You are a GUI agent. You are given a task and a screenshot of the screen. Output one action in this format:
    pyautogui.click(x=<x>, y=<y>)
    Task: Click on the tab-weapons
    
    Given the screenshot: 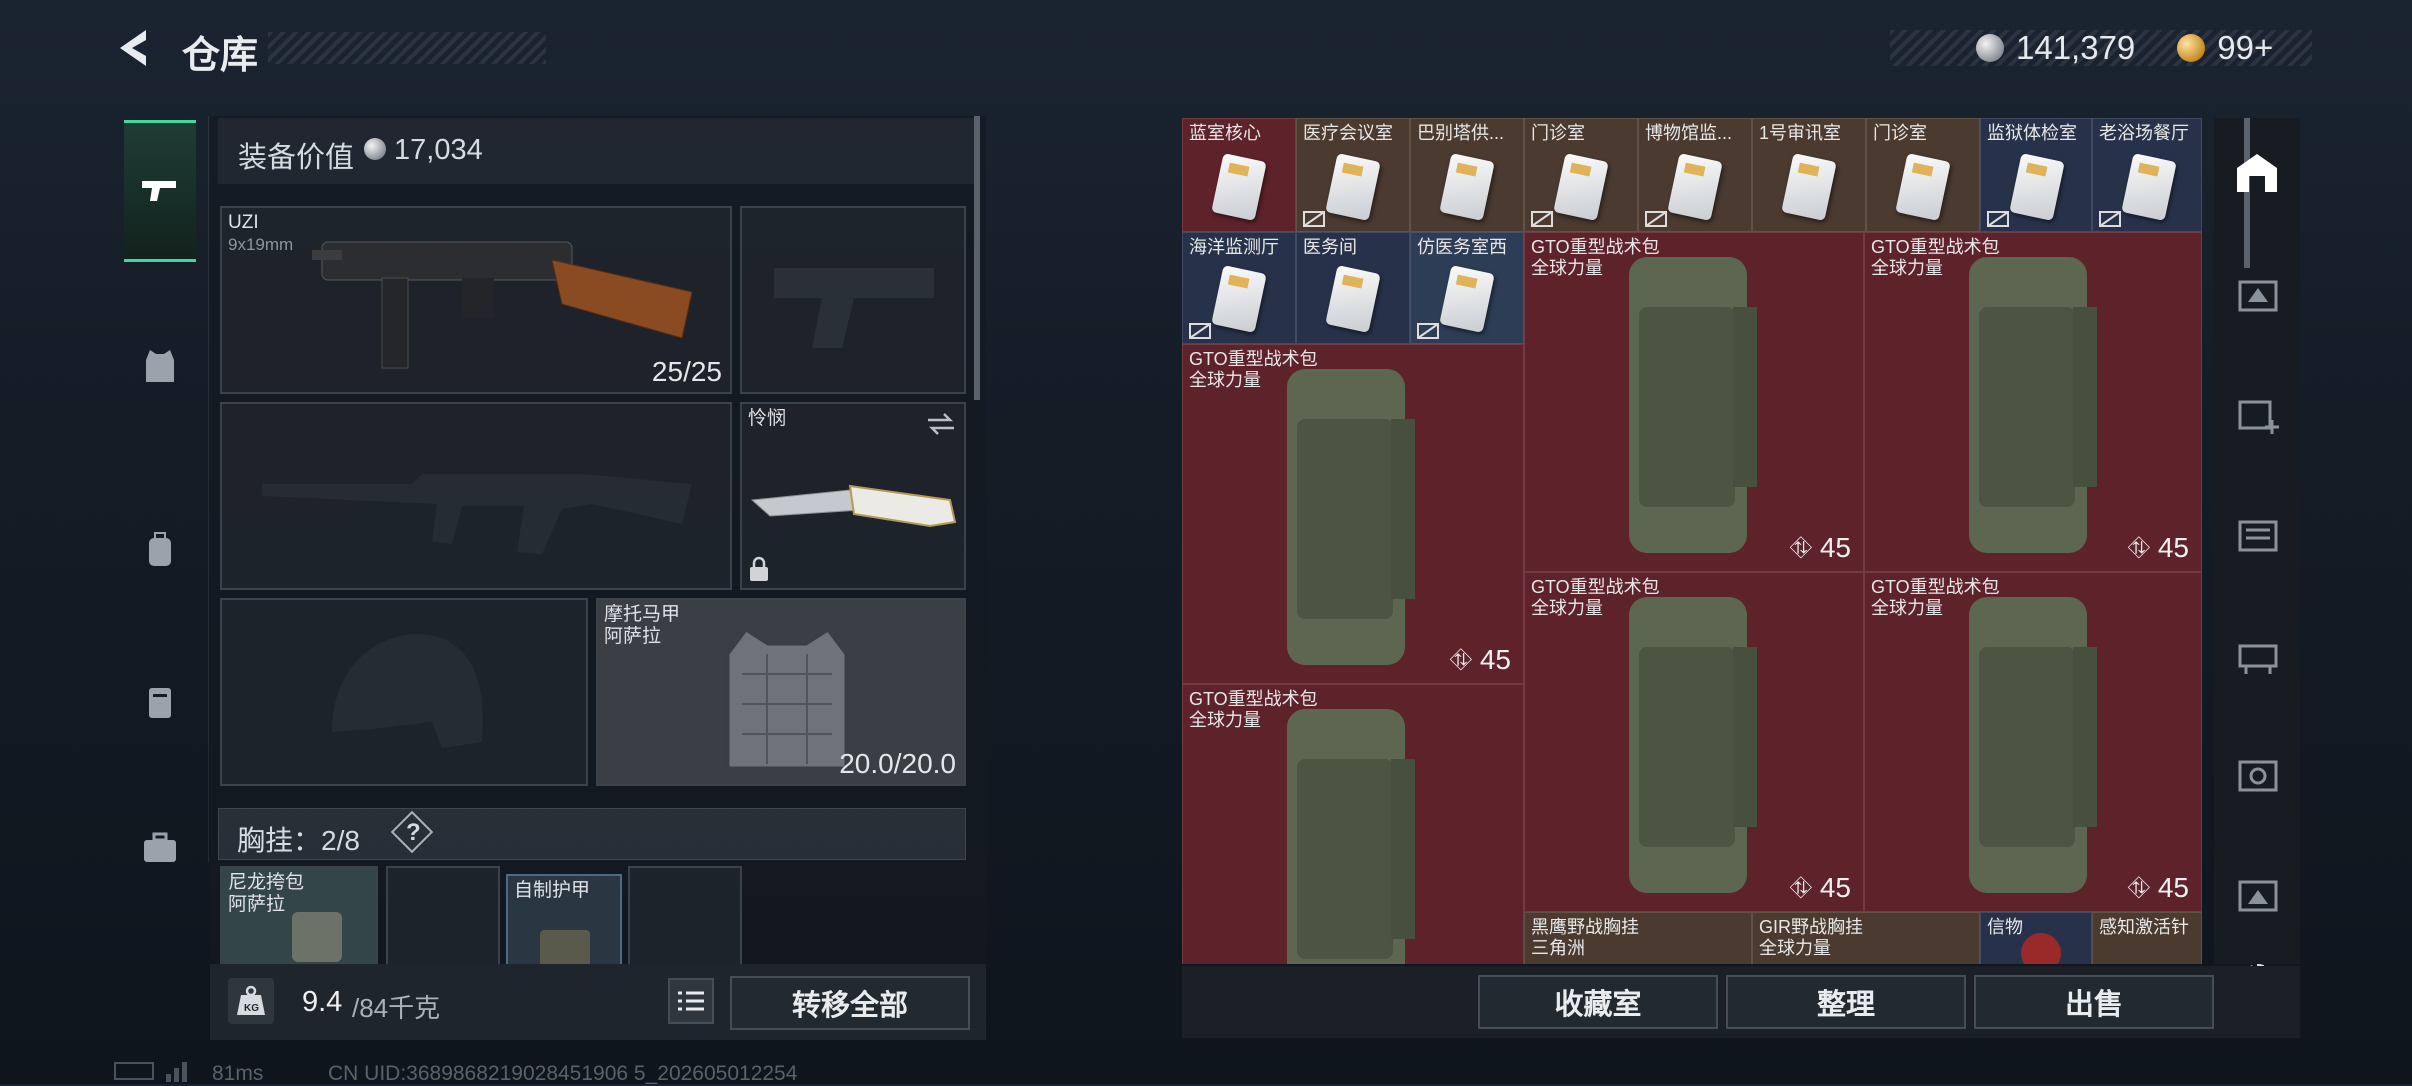 What is the action you would take?
    pyautogui.click(x=160, y=191)
    